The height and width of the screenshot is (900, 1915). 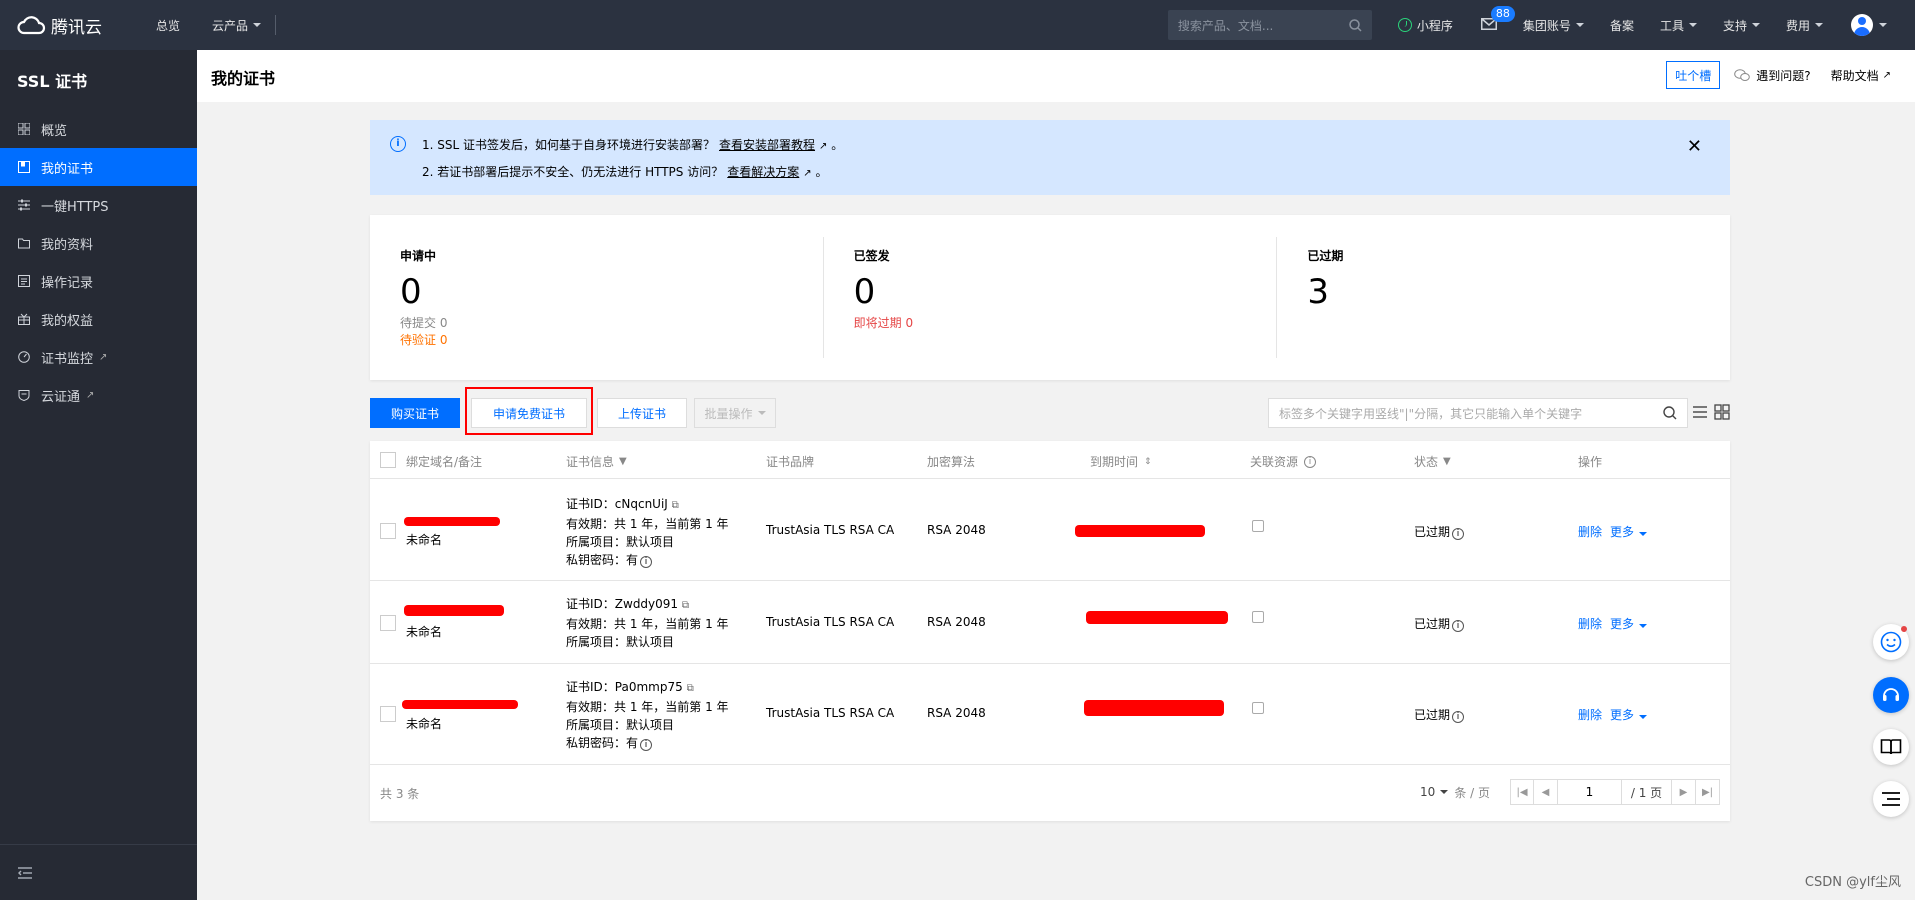 I want to click on support-menu: 支持, so click(x=1741, y=25).